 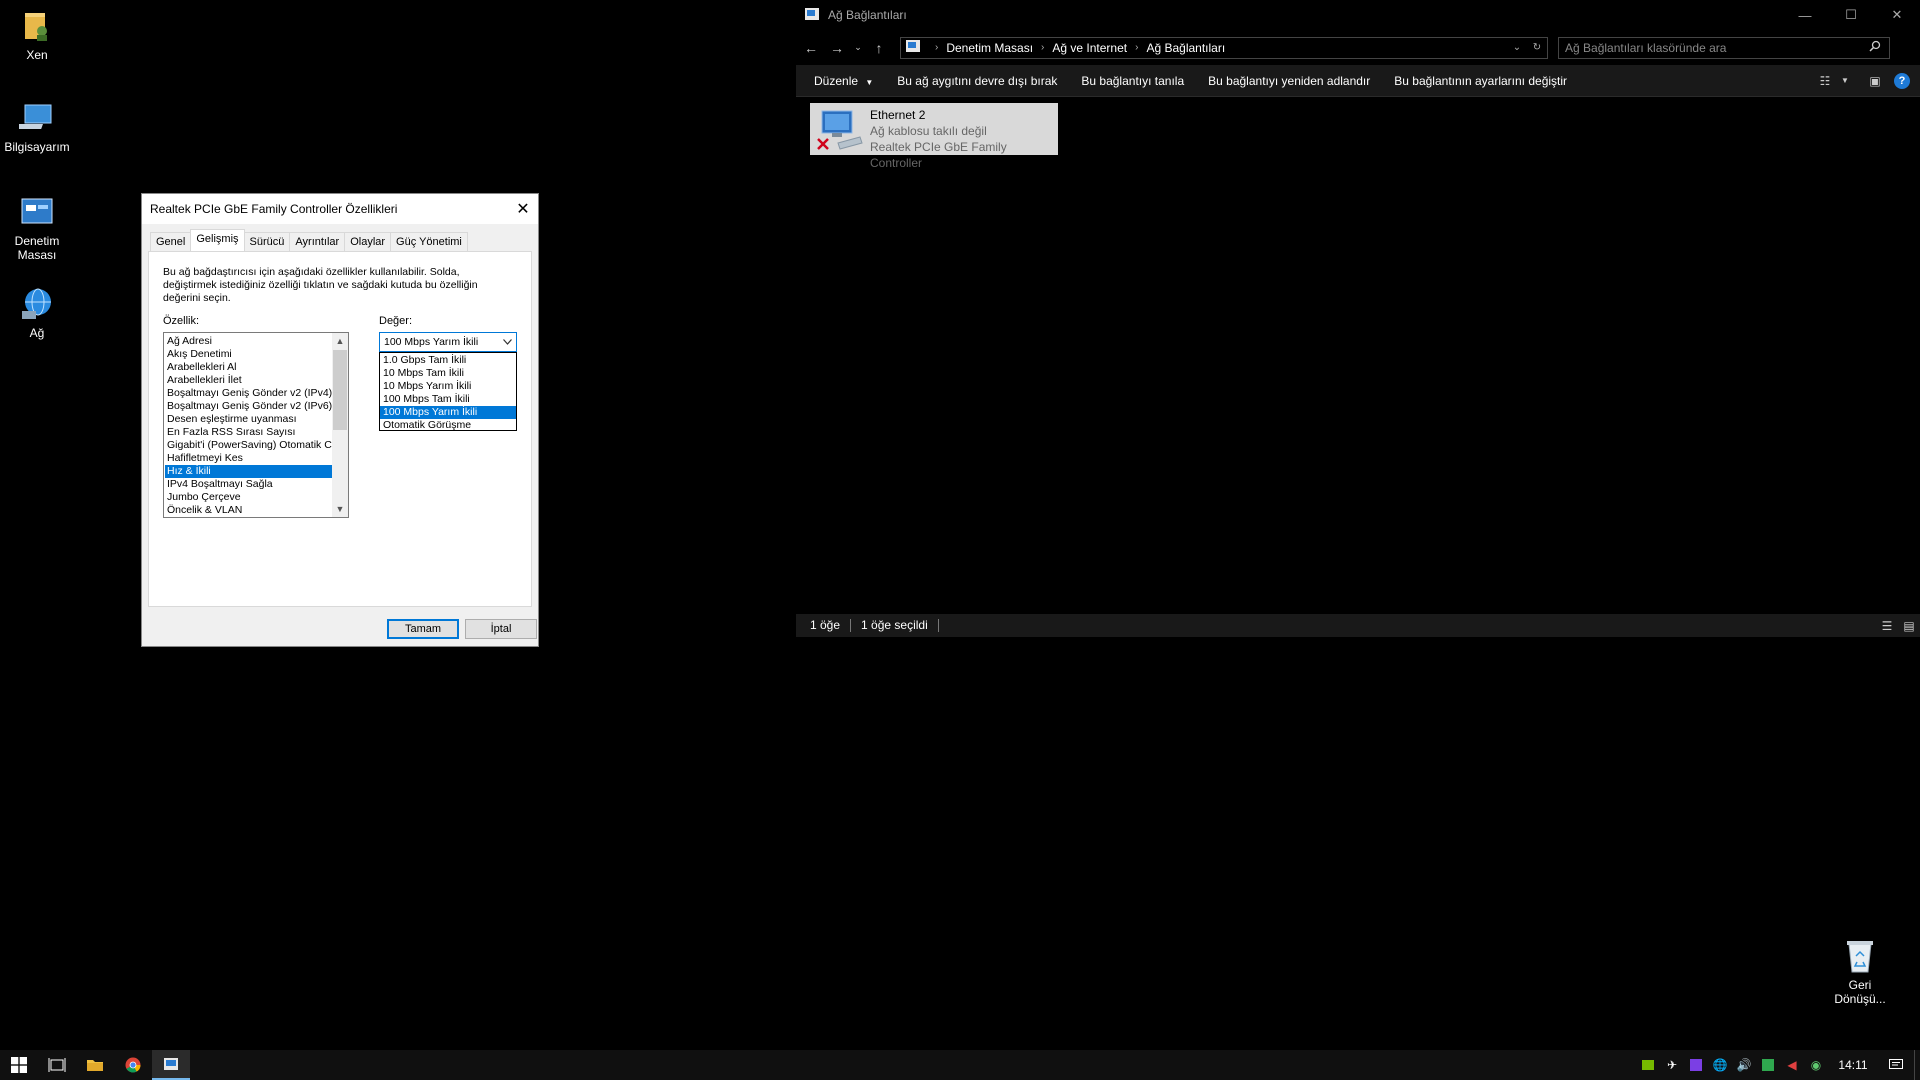 What do you see at coordinates (1917, 1065) in the screenshot?
I see `show-desktop-strip` at bounding box center [1917, 1065].